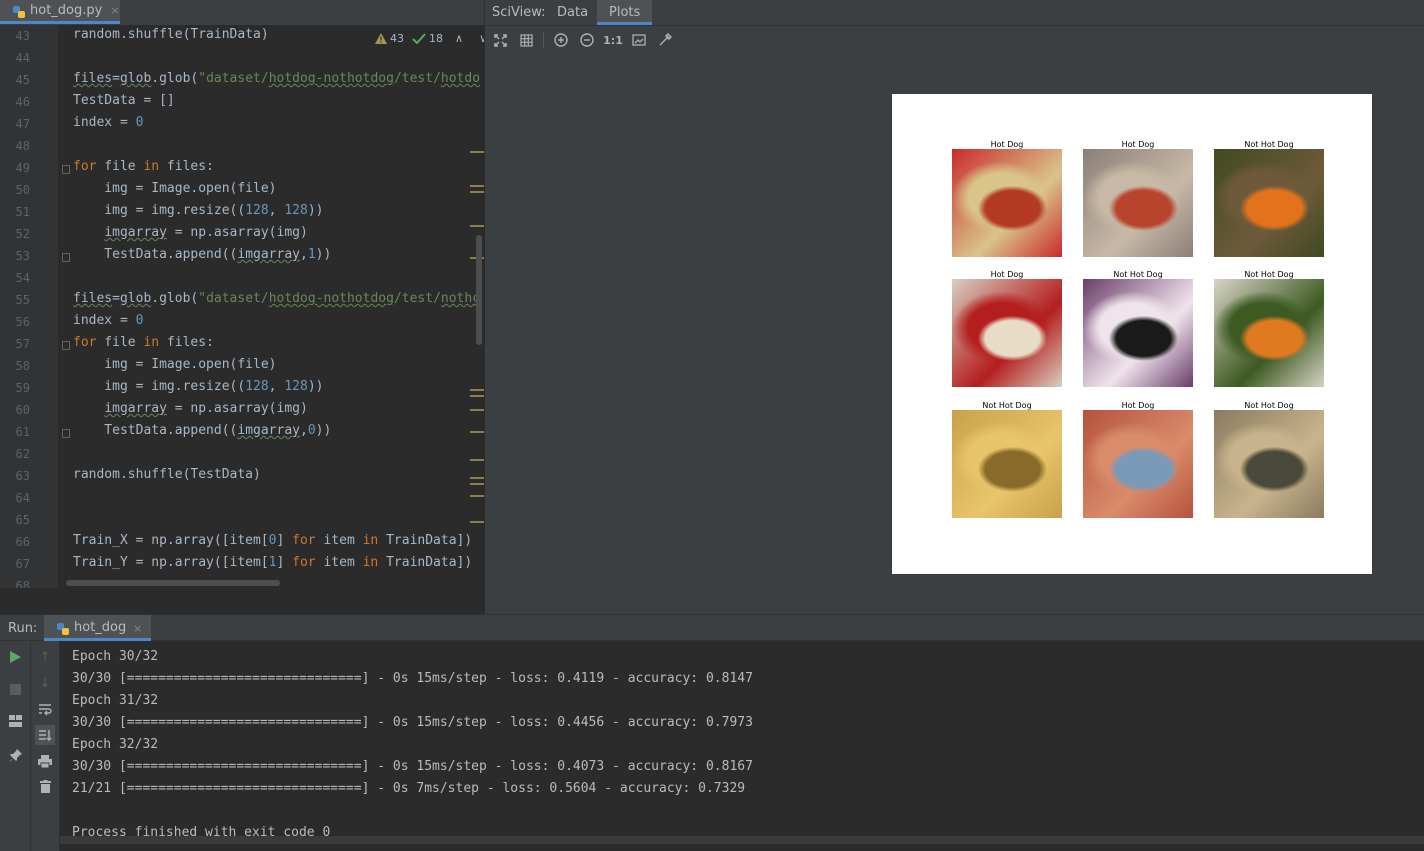 This screenshot has height=851, width=1424. What do you see at coordinates (625, 12) in the screenshot?
I see `tab-plots: Plots` at bounding box center [625, 12].